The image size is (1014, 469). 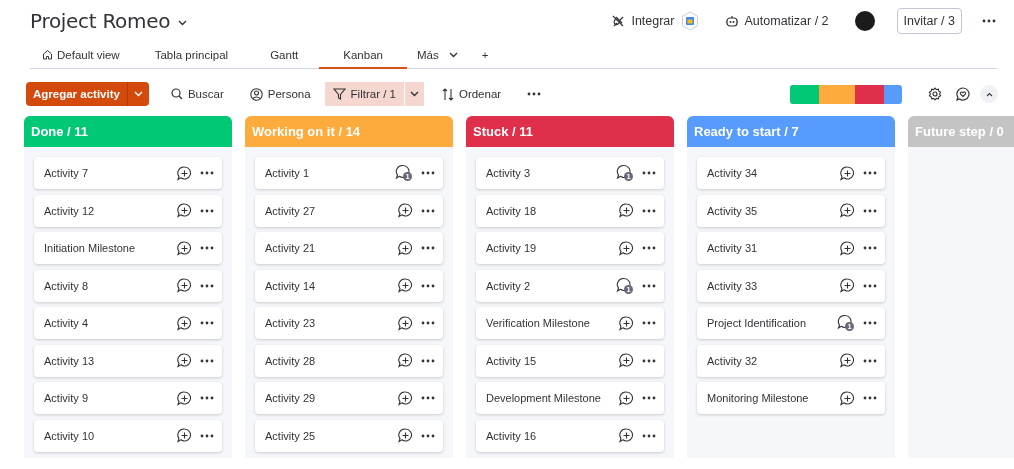 What do you see at coordinates (284, 55) in the screenshot?
I see `view-tab: Gantt` at bounding box center [284, 55].